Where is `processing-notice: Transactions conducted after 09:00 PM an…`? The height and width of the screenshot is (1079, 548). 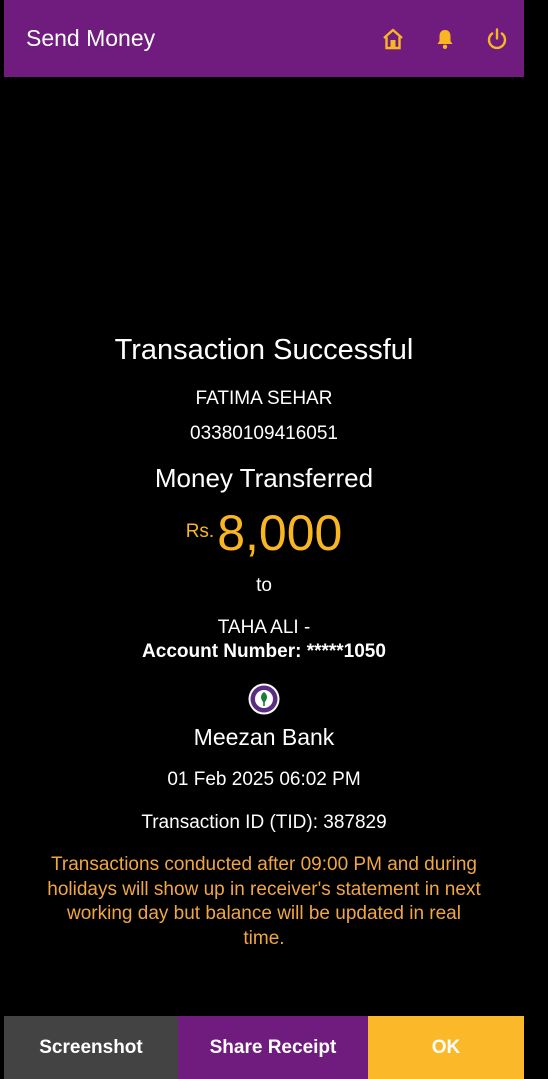 processing-notice: Transactions conducted after 09:00 PM an… is located at coordinates (264, 901).